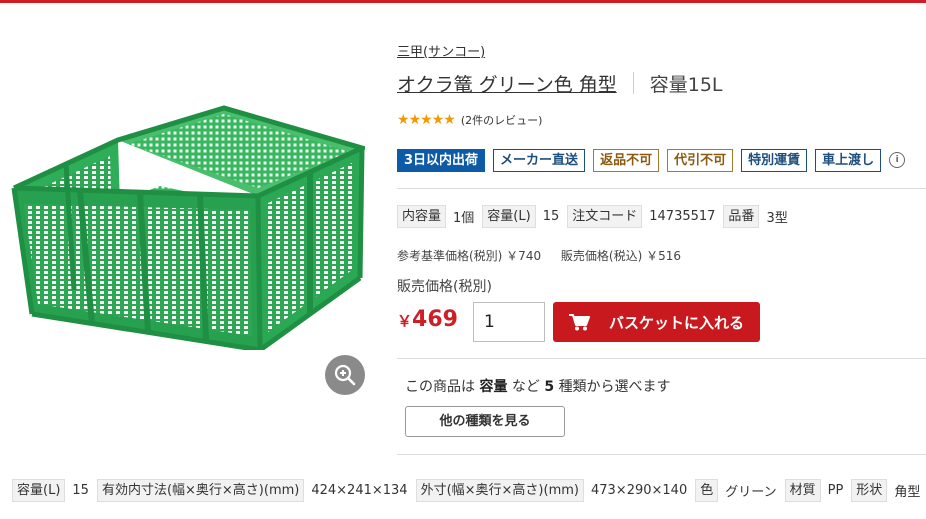 The width and height of the screenshot is (926, 519). I want to click on price-amount: 469, so click(435, 319).